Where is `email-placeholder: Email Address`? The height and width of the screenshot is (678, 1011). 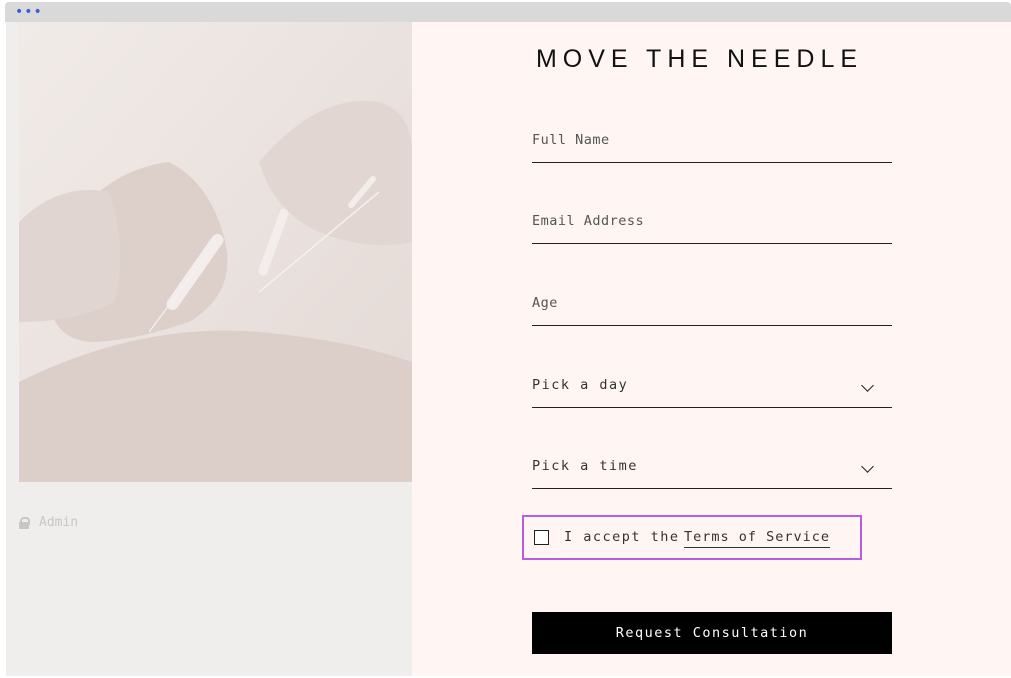
email-placeholder: Email Address is located at coordinates (588, 221).